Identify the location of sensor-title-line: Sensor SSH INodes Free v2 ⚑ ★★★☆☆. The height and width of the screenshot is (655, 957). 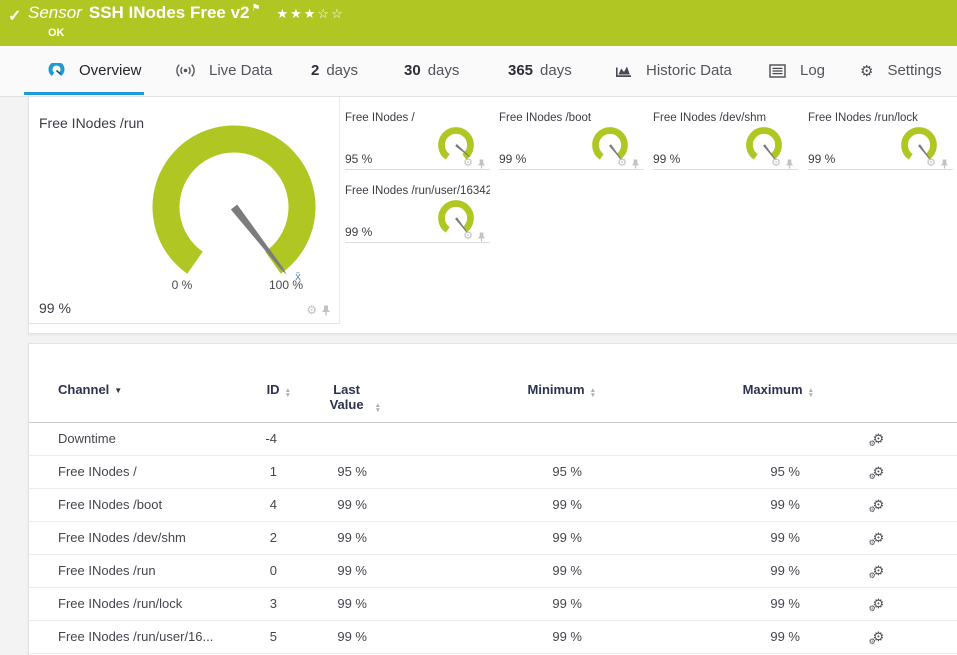
(186, 13).